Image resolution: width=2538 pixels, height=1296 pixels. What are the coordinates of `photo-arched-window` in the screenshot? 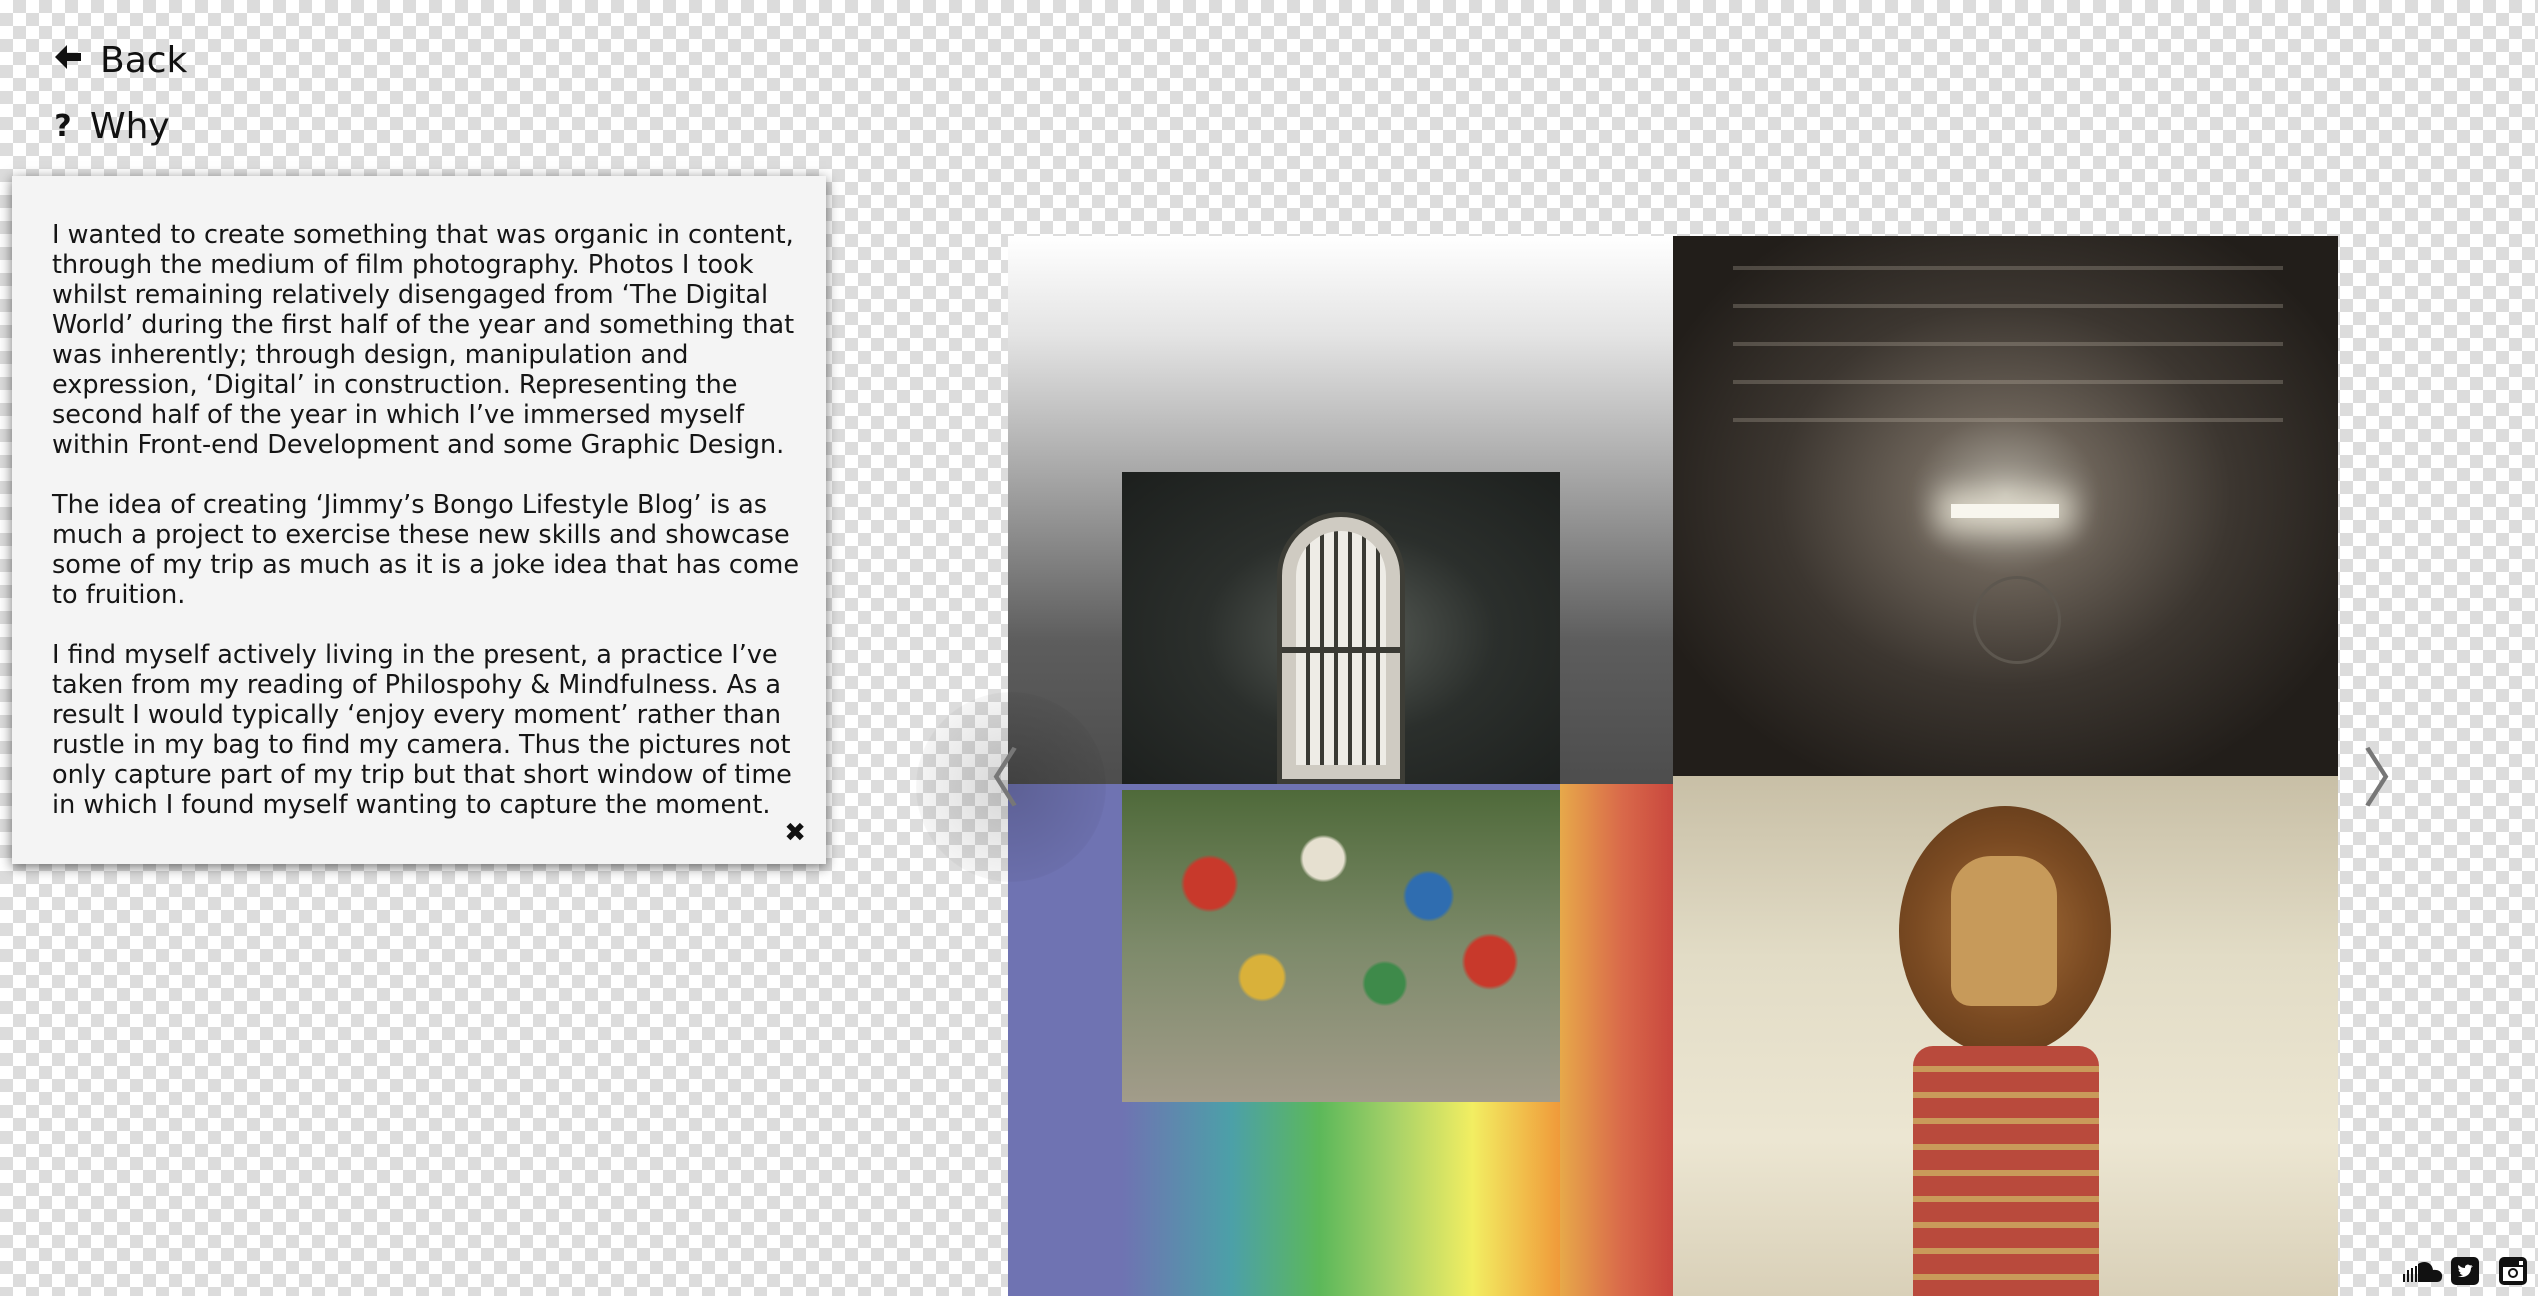 It's located at (1341, 628).